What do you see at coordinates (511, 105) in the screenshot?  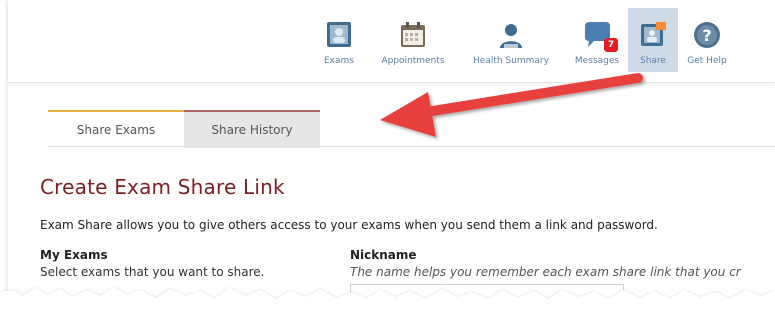 I see `annotation-arrow` at bounding box center [511, 105].